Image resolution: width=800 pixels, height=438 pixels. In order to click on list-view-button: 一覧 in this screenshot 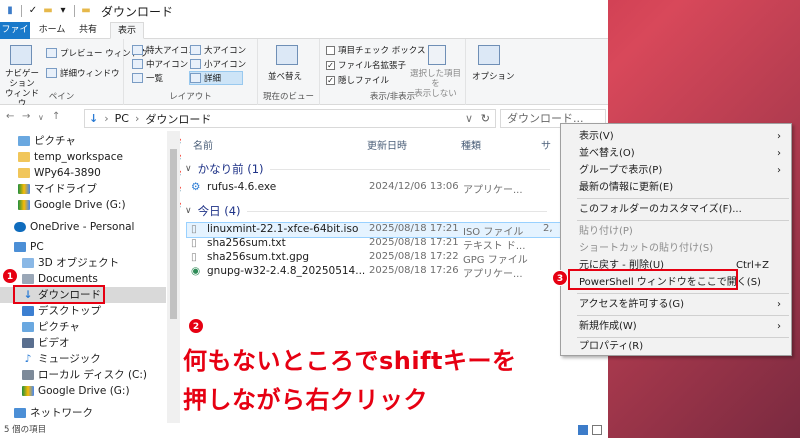, I will do `click(147, 78)`.